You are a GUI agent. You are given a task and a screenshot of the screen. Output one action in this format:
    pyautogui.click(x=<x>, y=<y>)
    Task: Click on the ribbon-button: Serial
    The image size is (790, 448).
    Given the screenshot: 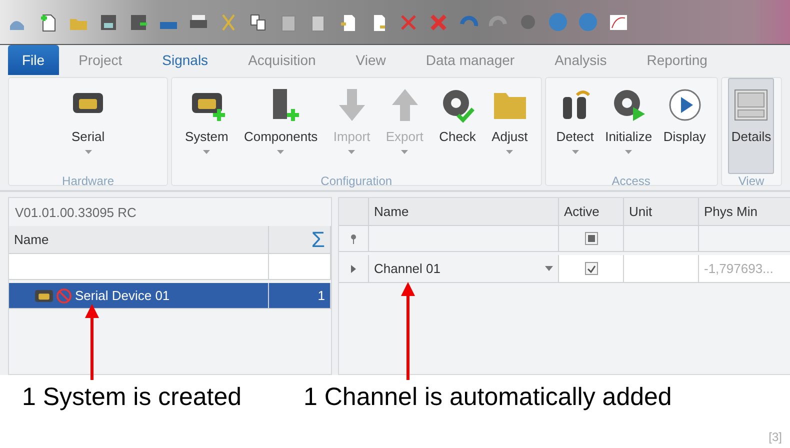 What is the action you would take?
    pyautogui.click(x=88, y=126)
    